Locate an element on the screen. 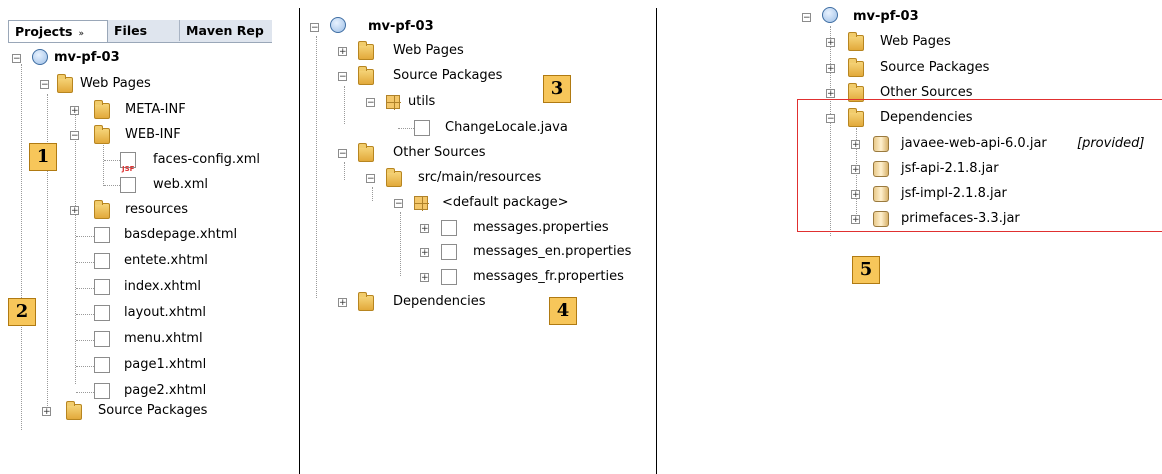 The image size is (1162, 474). file-label: entete.xhtml is located at coordinates (166, 260).